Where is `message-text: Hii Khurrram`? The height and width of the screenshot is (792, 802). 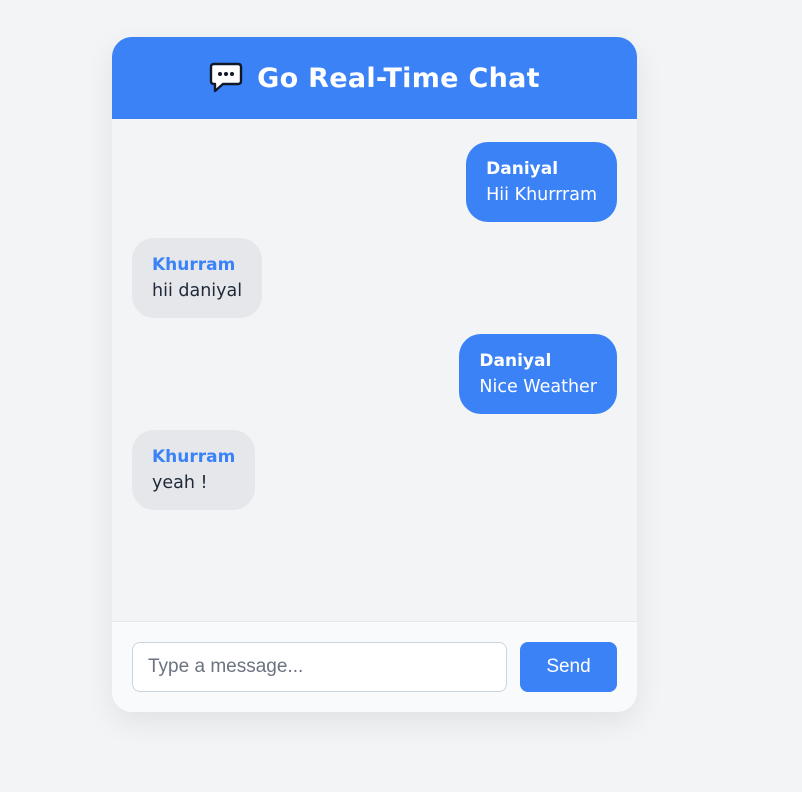
message-text: Hii Khurrram is located at coordinates (541, 195).